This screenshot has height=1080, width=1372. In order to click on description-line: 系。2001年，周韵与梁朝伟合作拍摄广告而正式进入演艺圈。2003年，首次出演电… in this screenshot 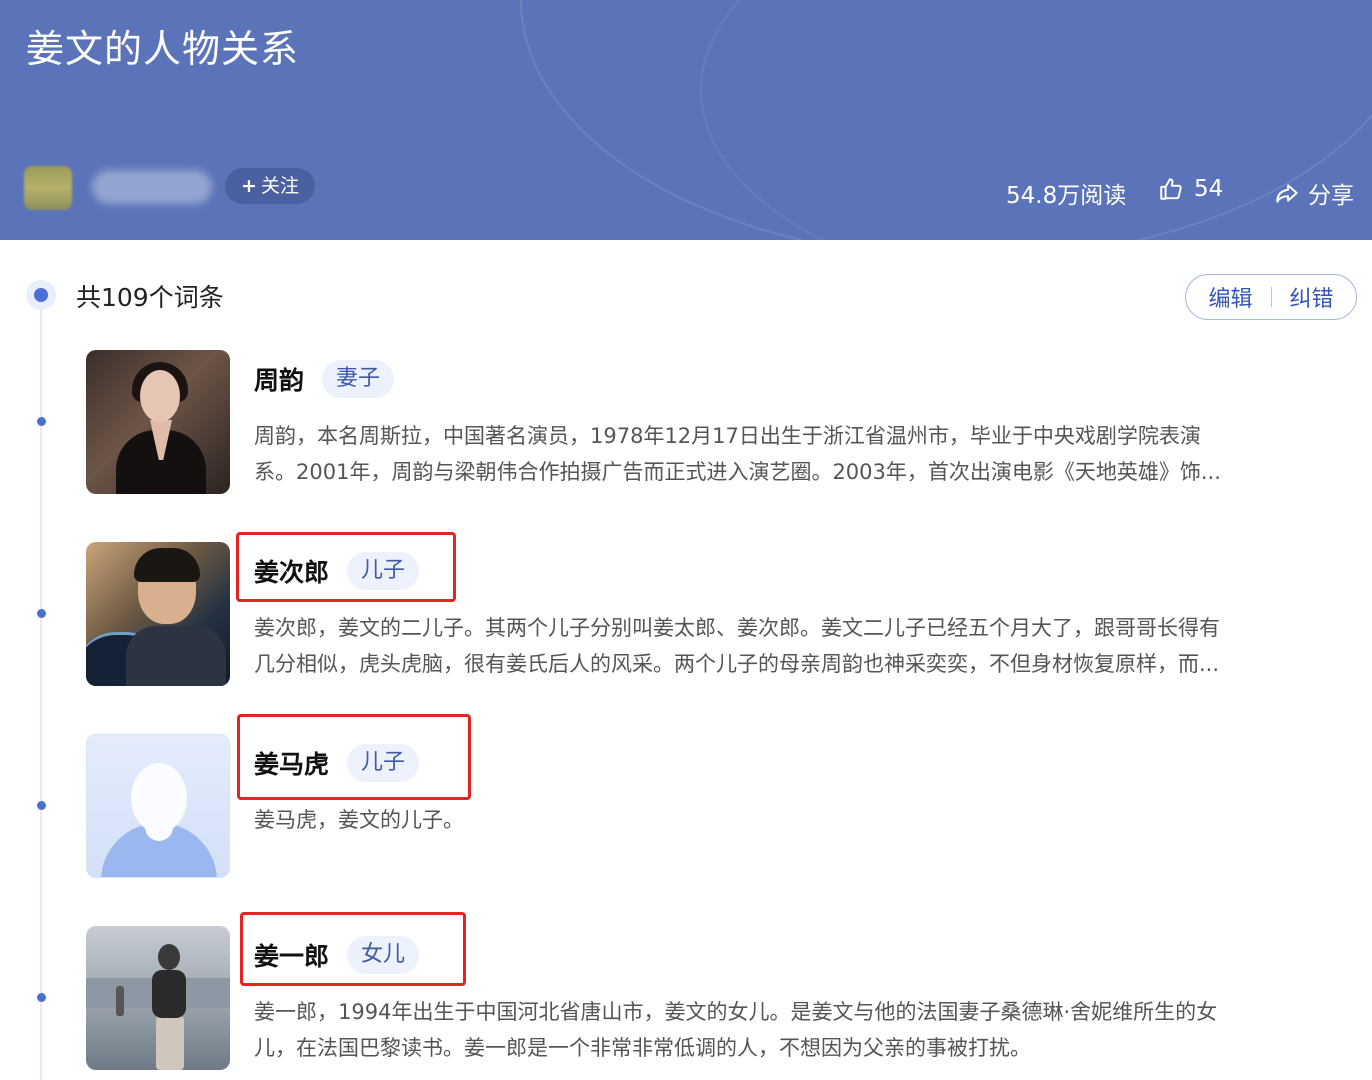, I will do `click(737, 472)`.